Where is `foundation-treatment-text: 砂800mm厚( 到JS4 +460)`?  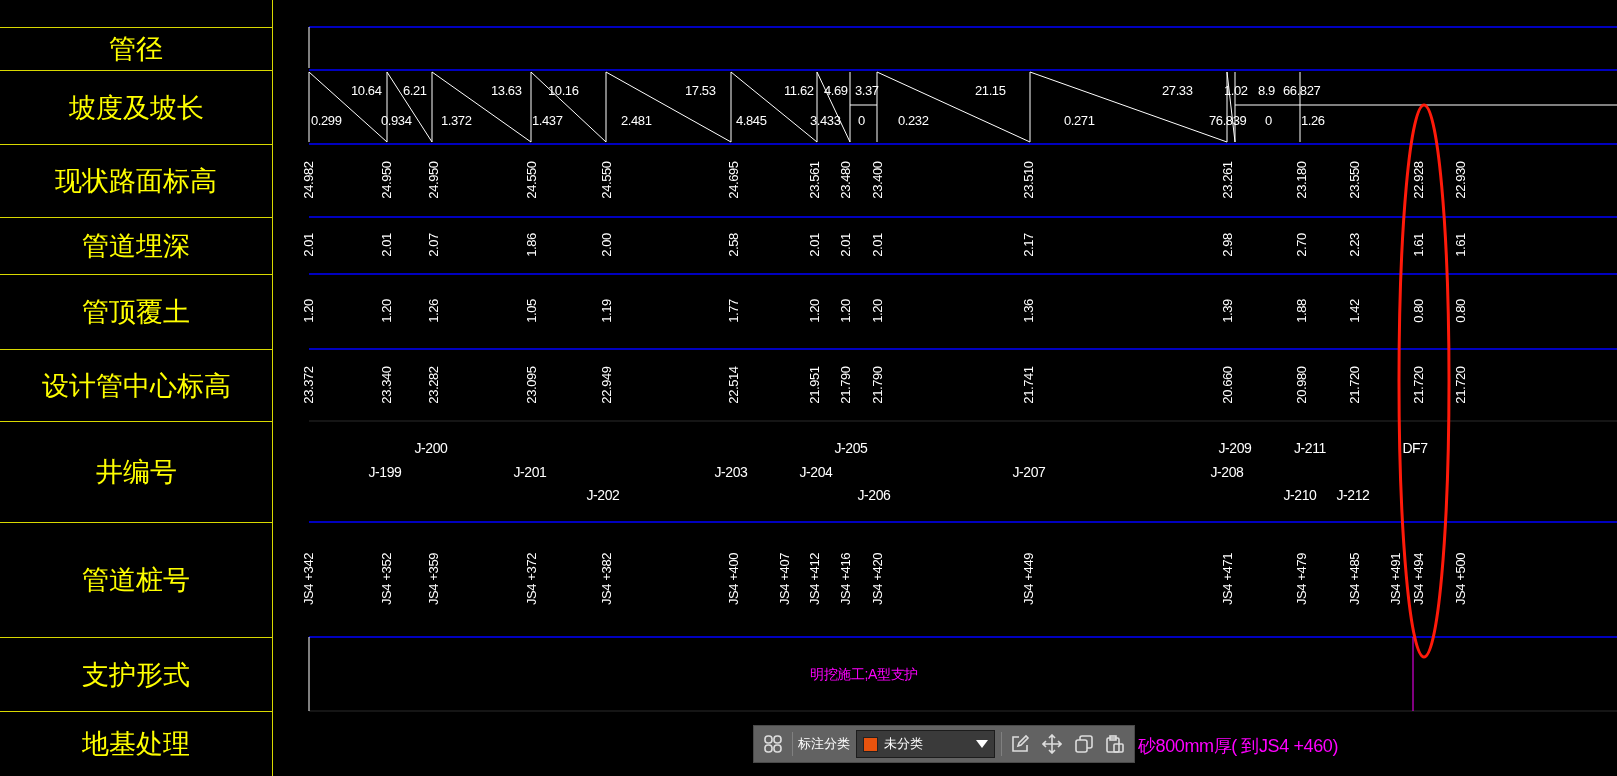 foundation-treatment-text: 砂800mm厚( 到JS4 +460) is located at coordinates (1238, 746).